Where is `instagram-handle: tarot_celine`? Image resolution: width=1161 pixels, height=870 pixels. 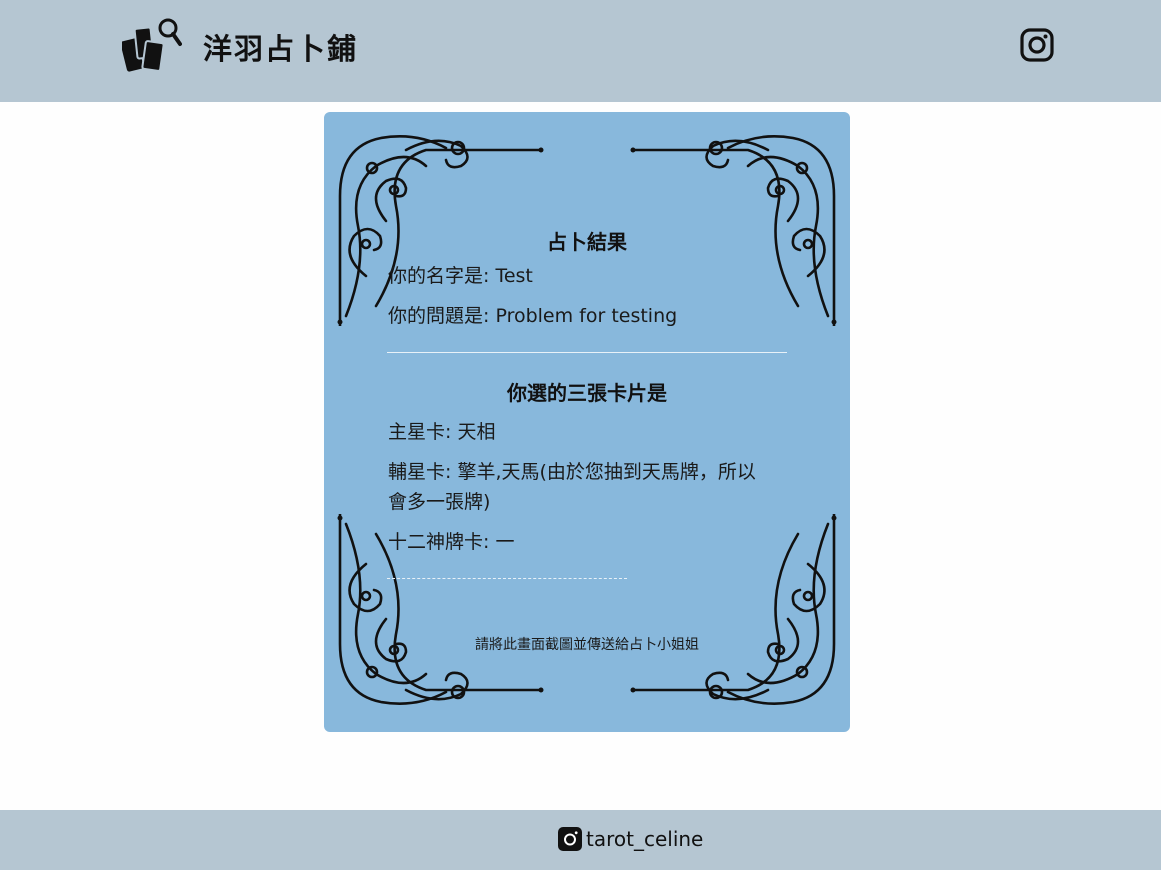 instagram-handle: tarot_celine is located at coordinates (644, 839).